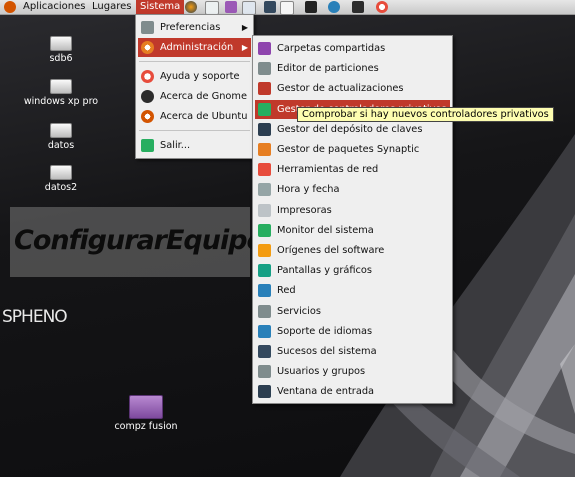 Image resolution: width=575 pixels, height=477 pixels. What do you see at coordinates (61, 58) in the screenshot?
I see `drive-label: sdb6` at bounding box center [61, 58].